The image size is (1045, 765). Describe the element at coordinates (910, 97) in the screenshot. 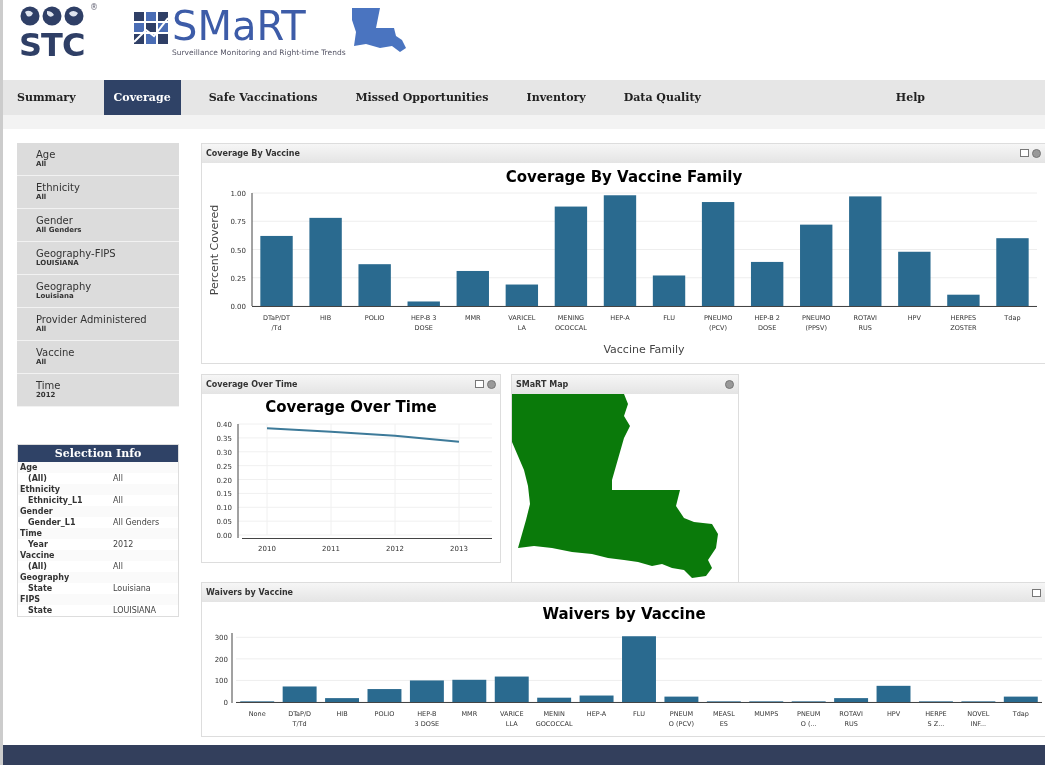

I see `nav-tab: Help` at that location.